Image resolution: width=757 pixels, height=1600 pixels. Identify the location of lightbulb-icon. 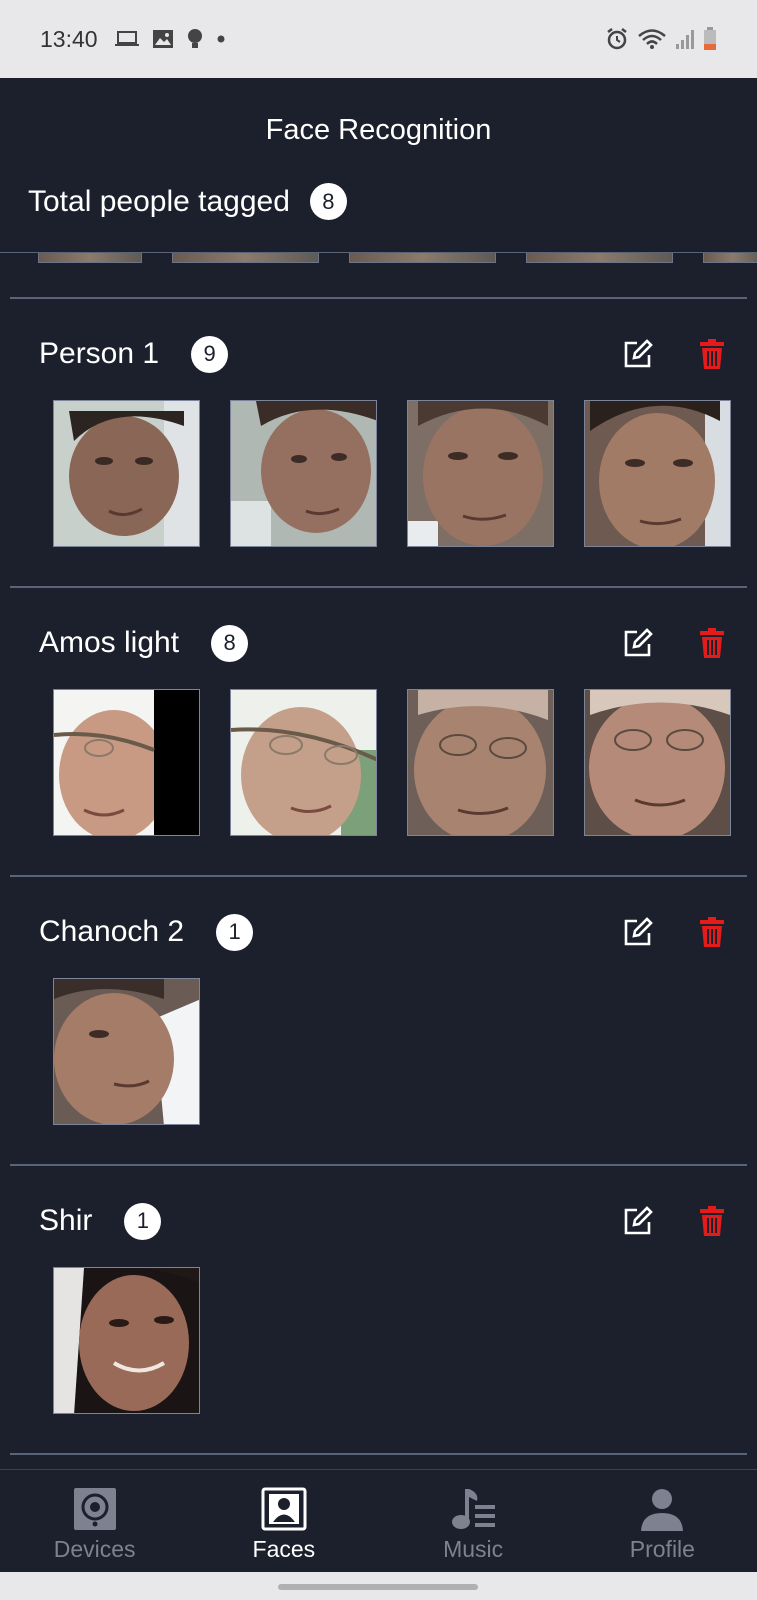
(194, 38).